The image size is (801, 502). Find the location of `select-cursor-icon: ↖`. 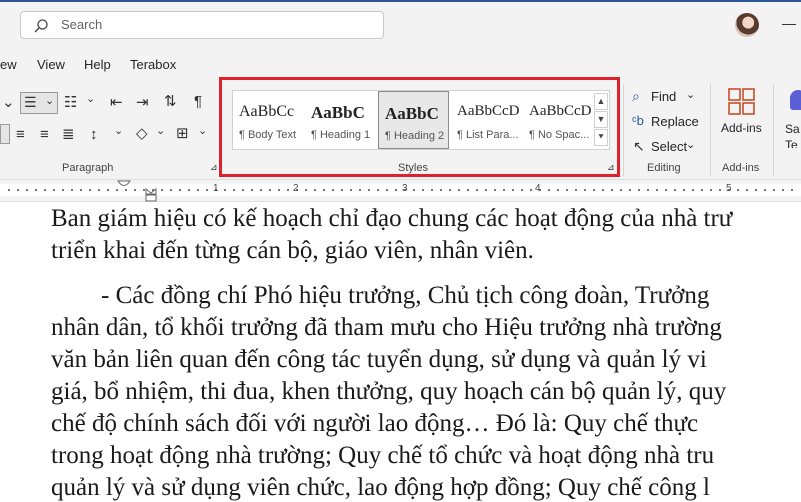

select-cursor-icon: ↖ is located at coordinates (639, 146).